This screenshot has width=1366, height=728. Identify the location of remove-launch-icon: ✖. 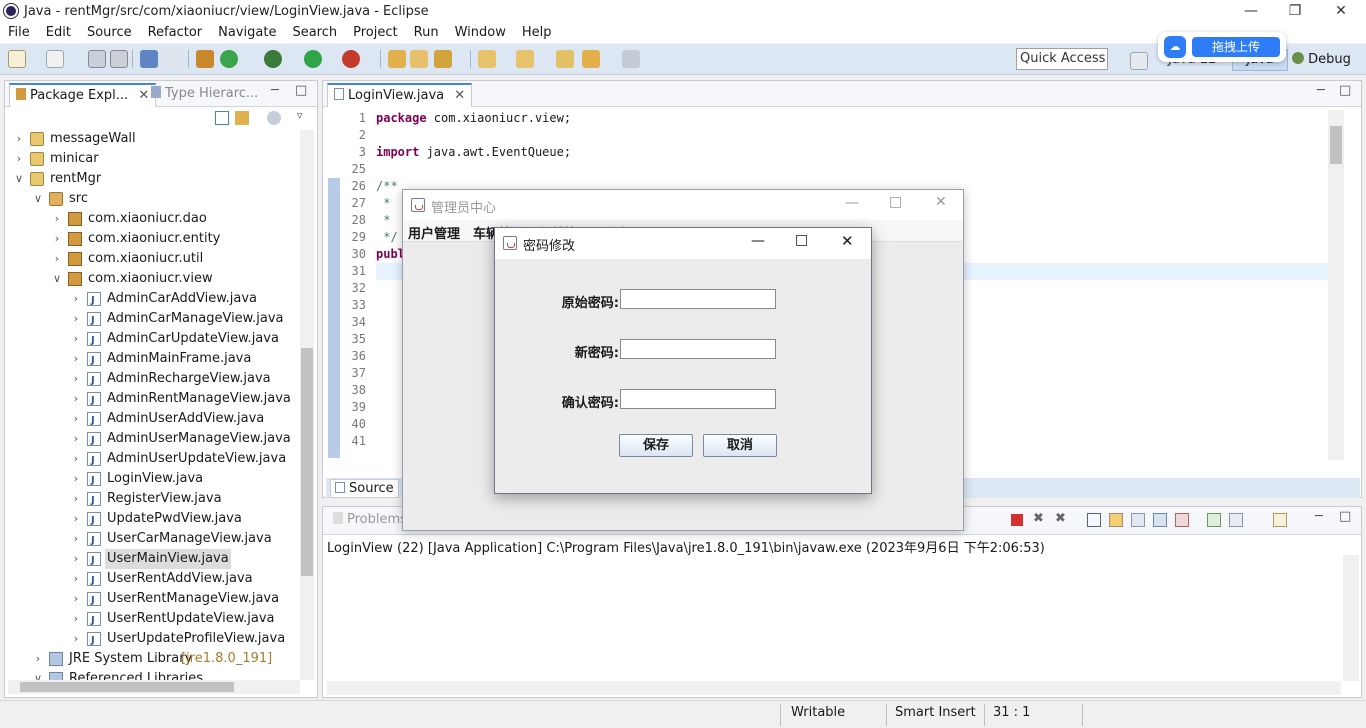
(1038, 518).